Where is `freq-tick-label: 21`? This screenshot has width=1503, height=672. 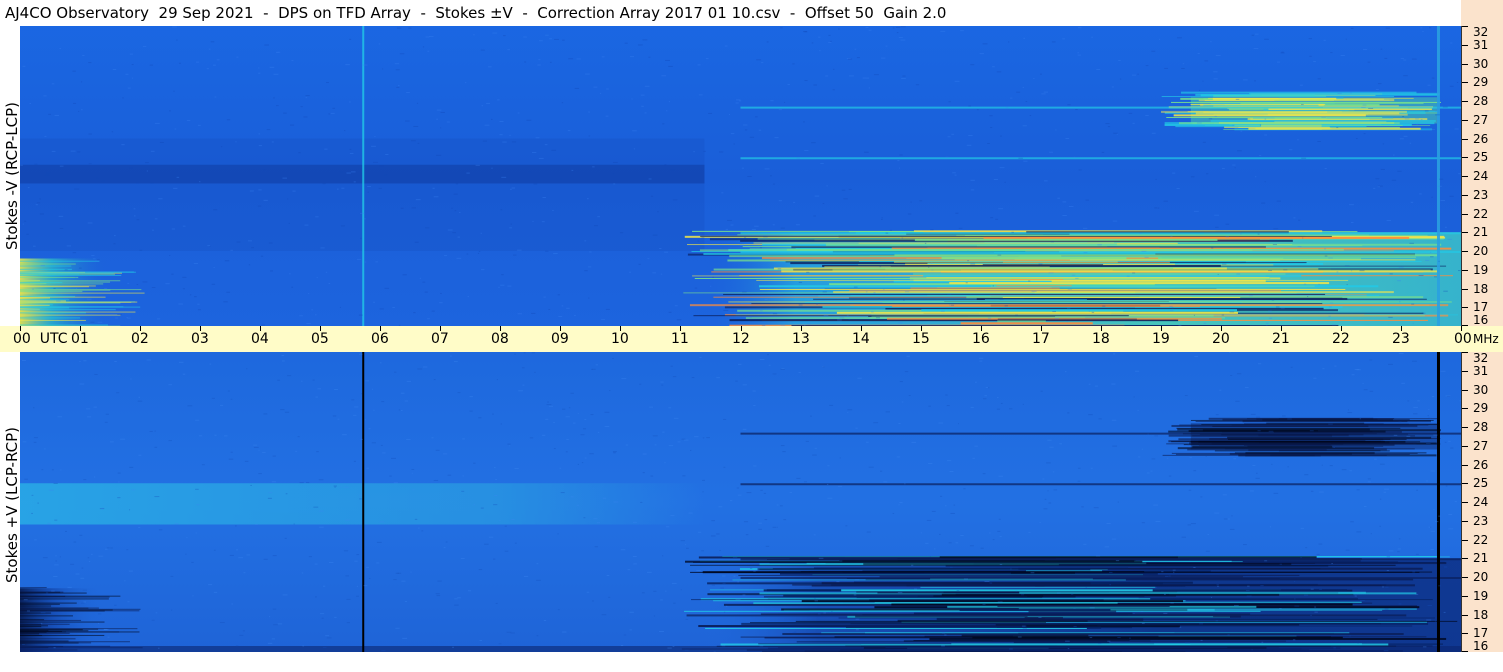
freq-tick-label: 21 is located at coordinates (1481, 232).